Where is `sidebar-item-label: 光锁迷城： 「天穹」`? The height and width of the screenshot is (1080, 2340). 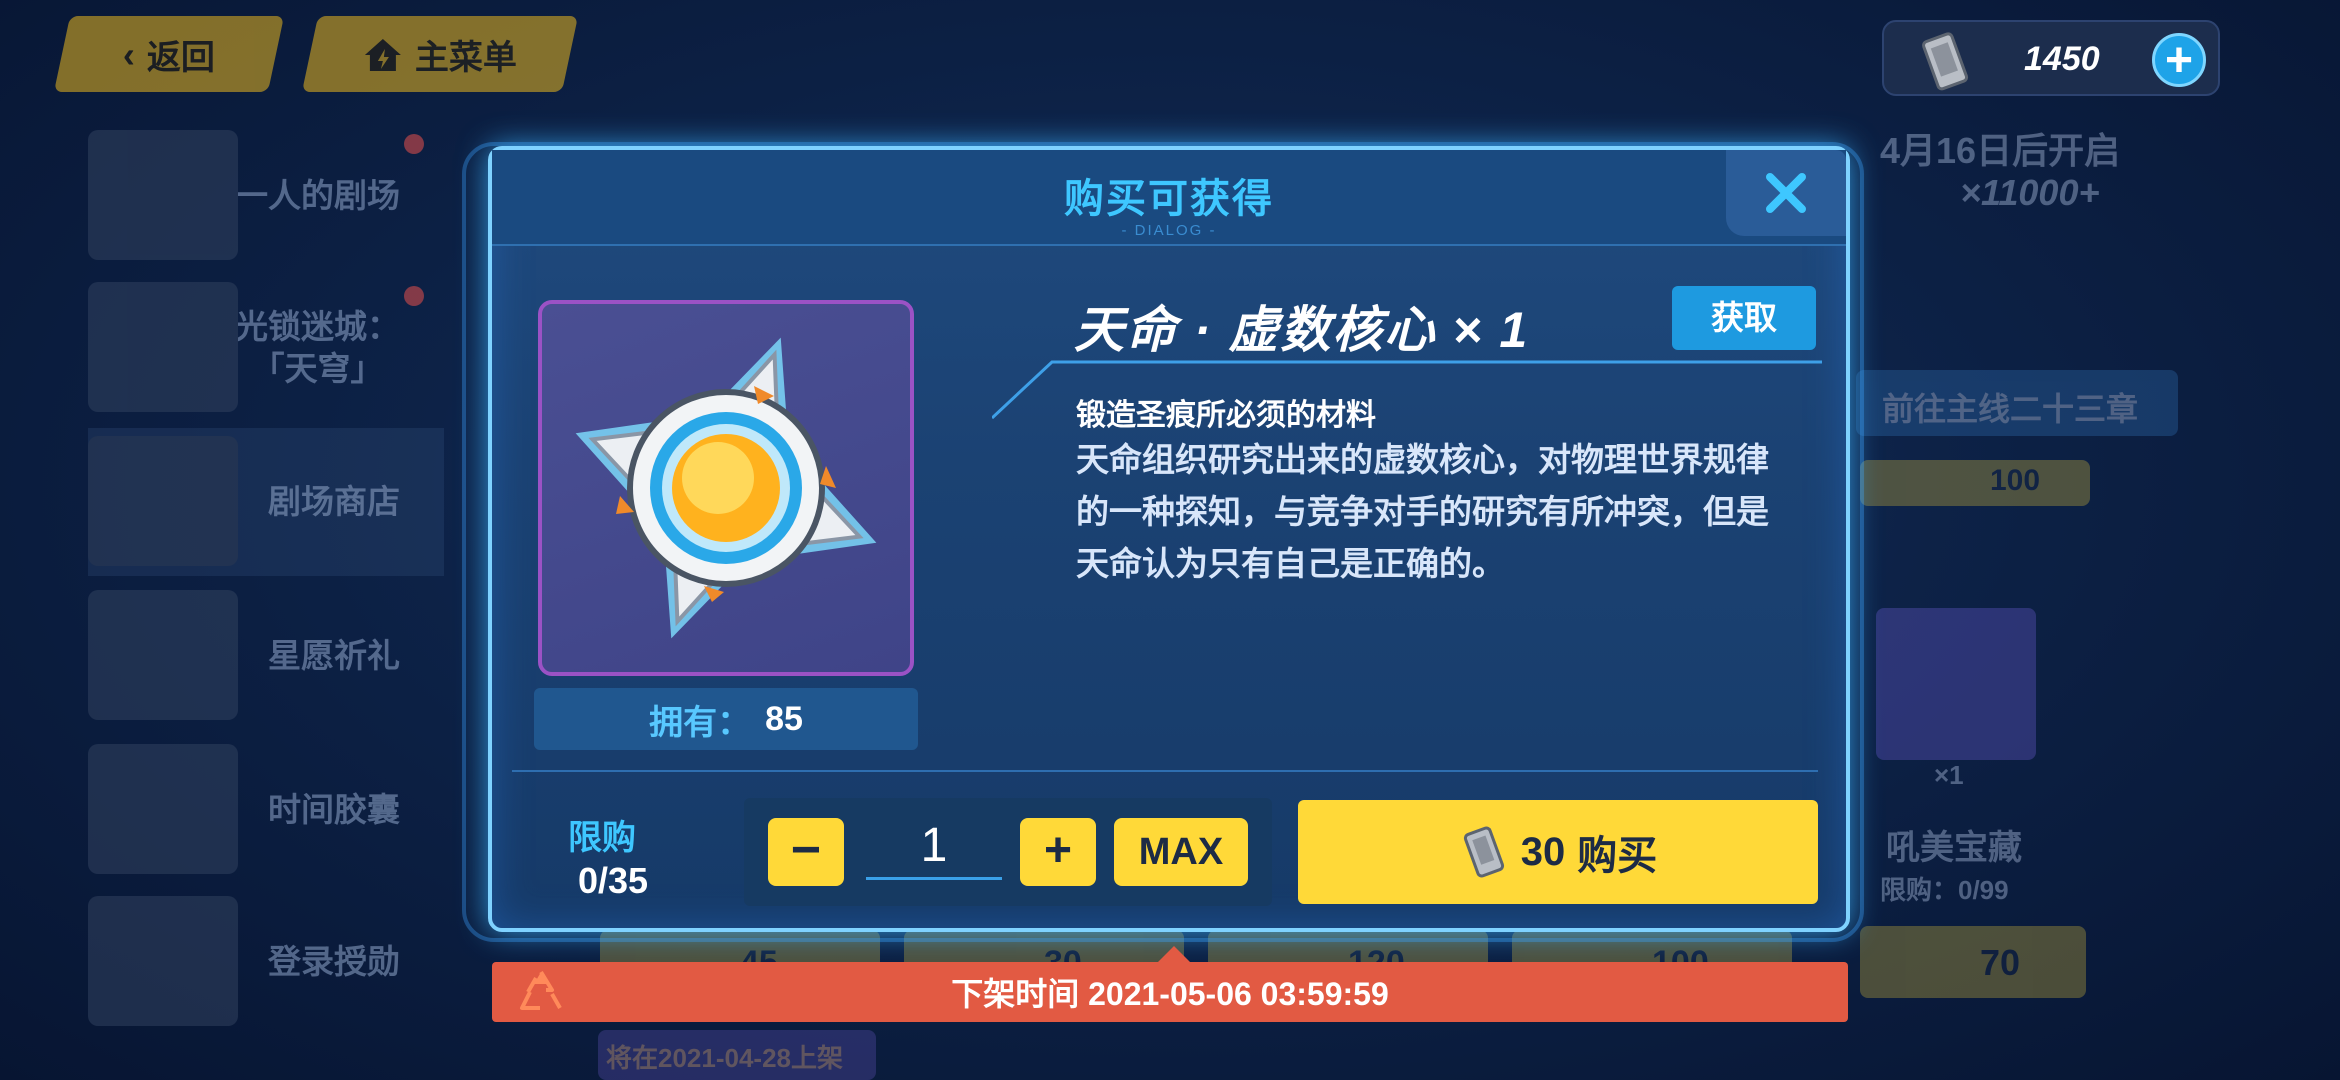
sidebar-item-label: 光锁迷城： 「天穹」 is located at coordinates (317, 347).